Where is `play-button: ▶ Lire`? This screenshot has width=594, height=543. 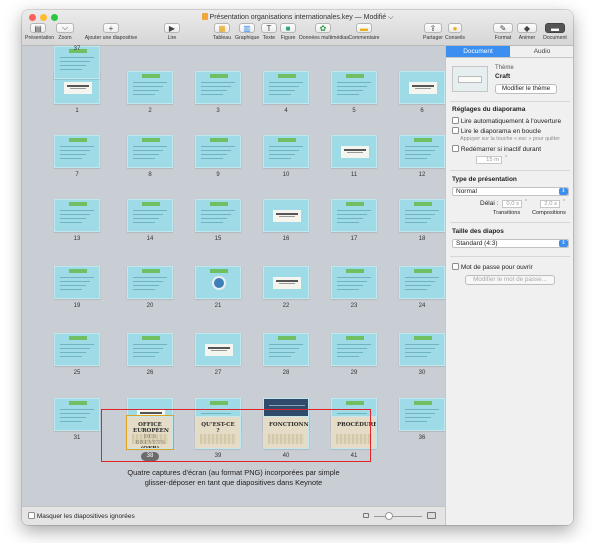 play-button: ▶ Lire is located at coordinates (172, 32).